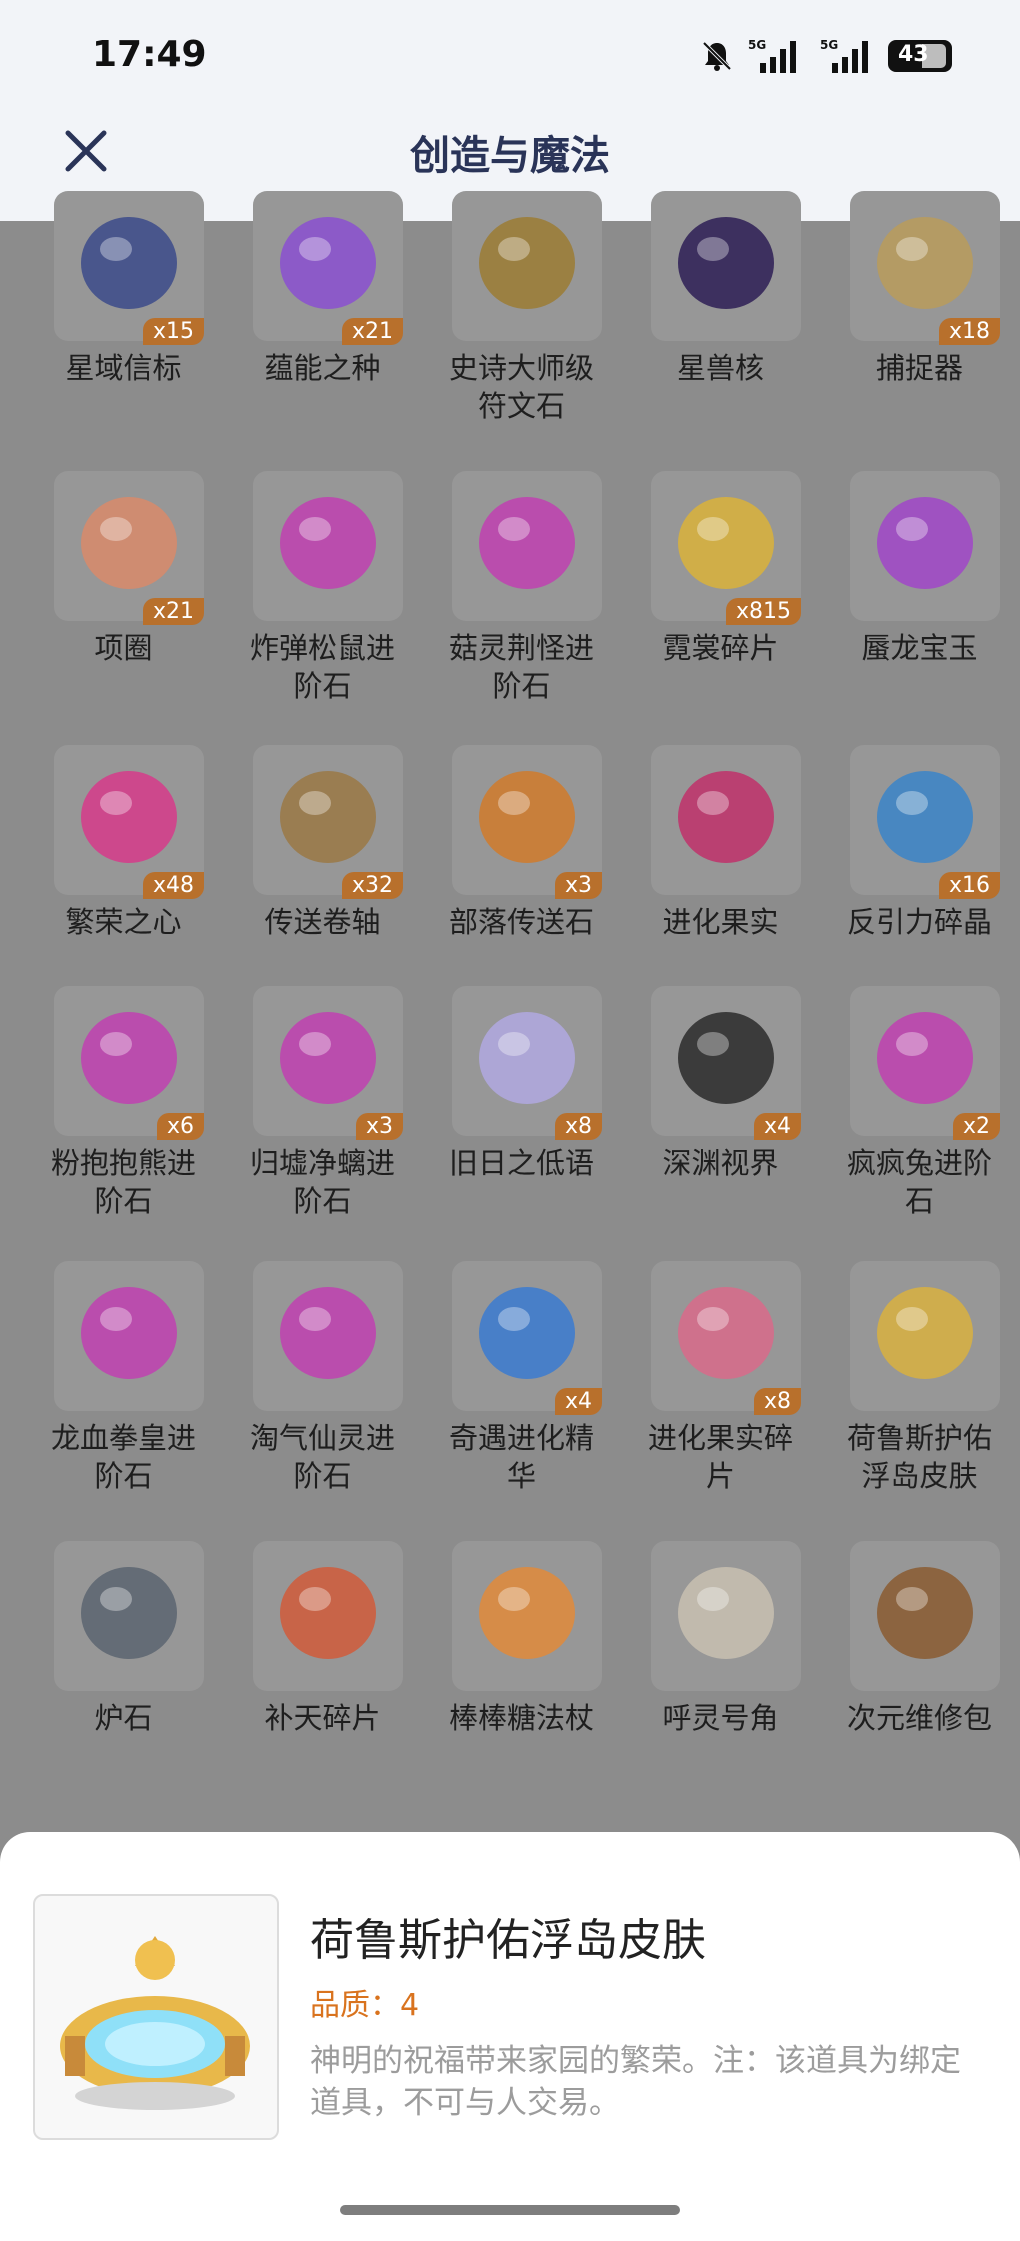 This screenshot has width=1020, height=2241. I want to click on status-icons: 5G 5G 43, so click(826, 56).